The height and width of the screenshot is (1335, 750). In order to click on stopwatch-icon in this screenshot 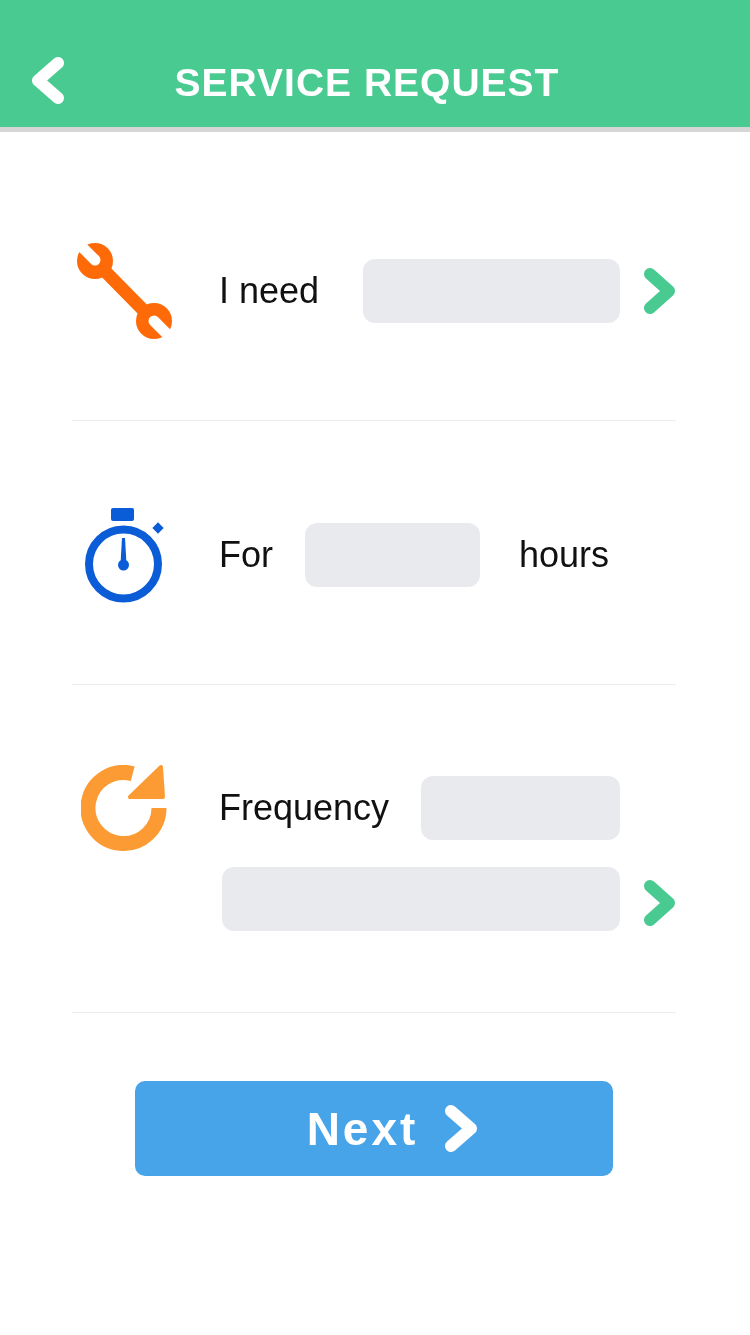, I will do `click(124, 555)`.